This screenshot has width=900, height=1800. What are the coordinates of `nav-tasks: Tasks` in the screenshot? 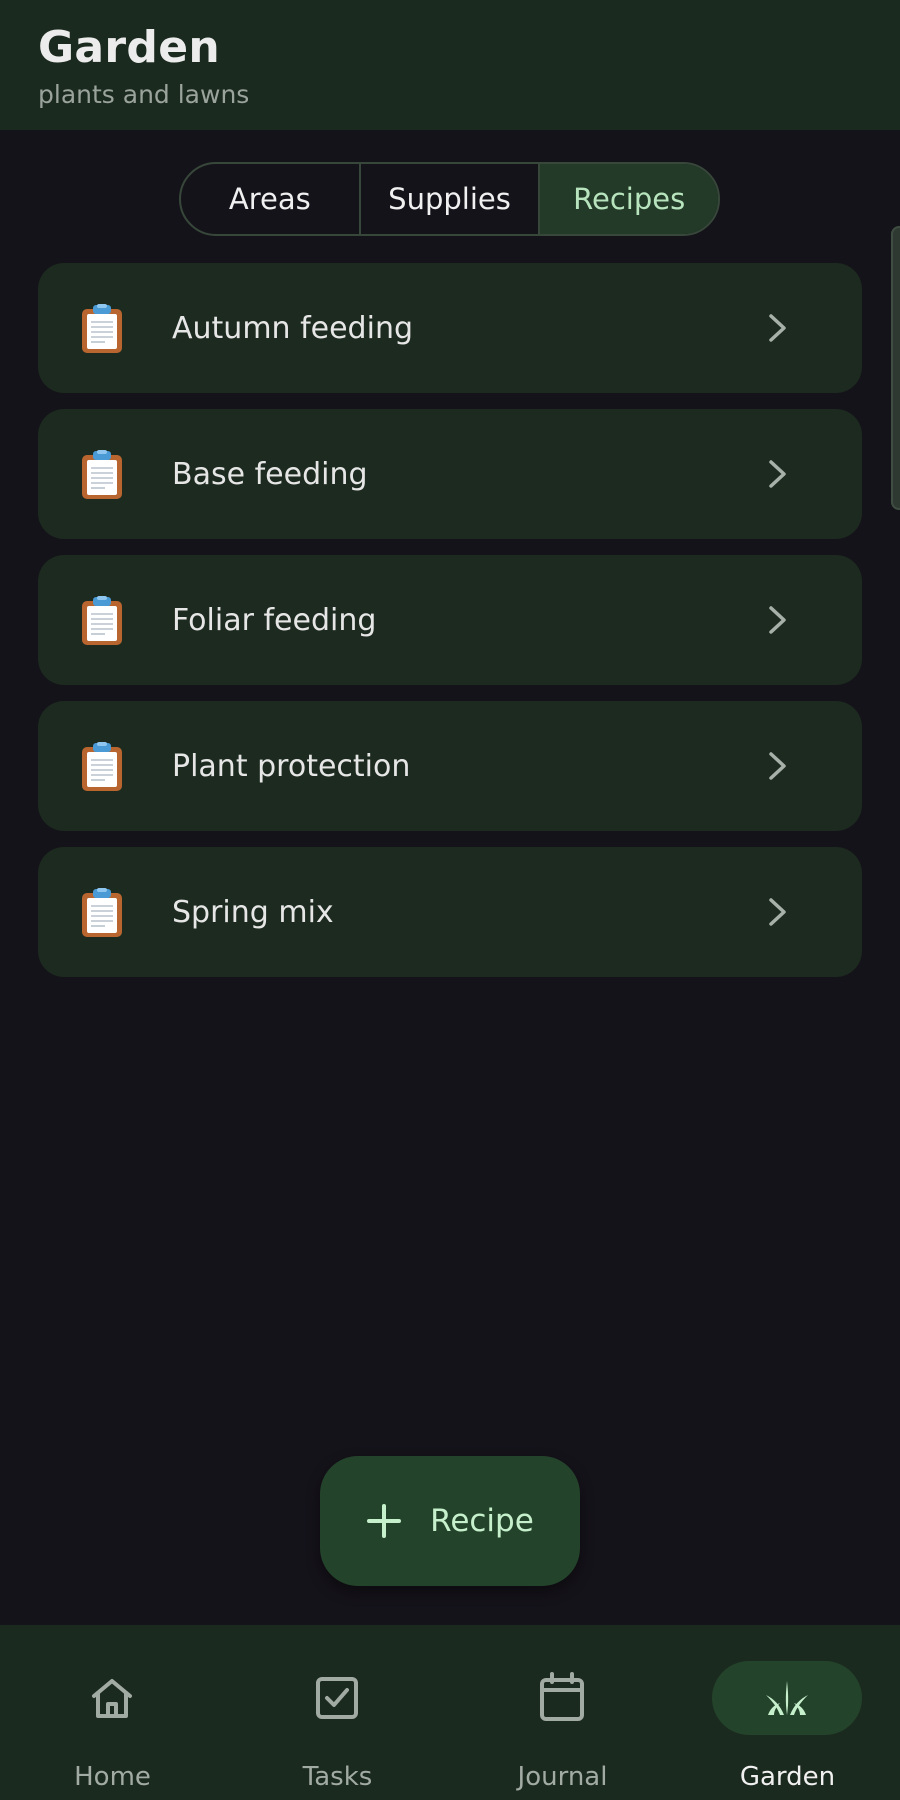 It's located at (337, 1712).